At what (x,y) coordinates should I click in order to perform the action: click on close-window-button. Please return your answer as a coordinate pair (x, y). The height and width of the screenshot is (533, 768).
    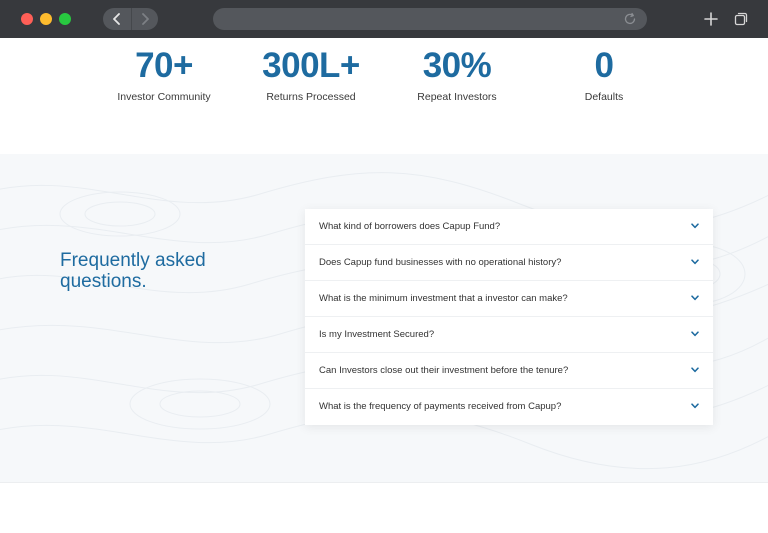
    Looking at the image, I should click on (27, 19).